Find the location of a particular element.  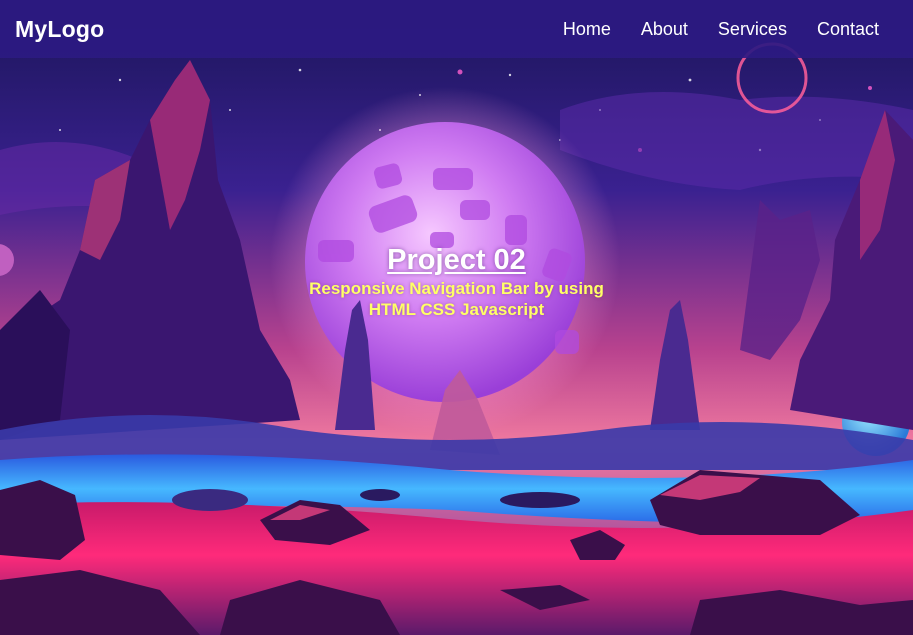

nav-item-services: Services is located at coordinates (752, 29).